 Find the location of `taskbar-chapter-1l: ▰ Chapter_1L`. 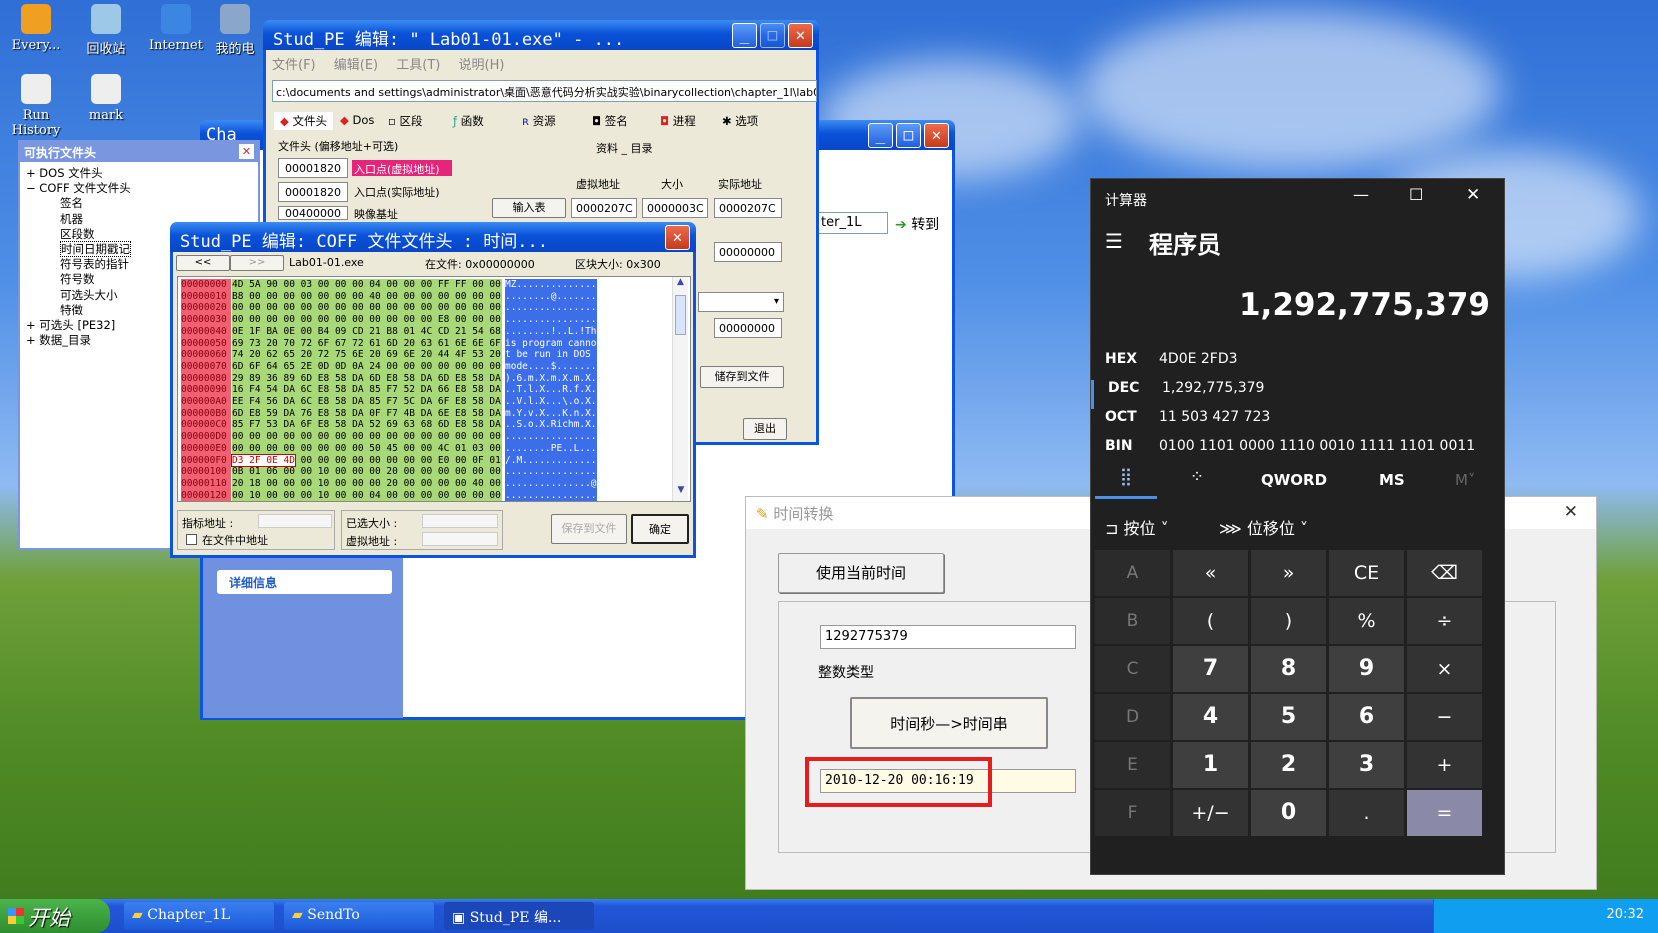

taskbar-chapter-1l: ▰ Chapter_1L is located at coordinates (199, 916).